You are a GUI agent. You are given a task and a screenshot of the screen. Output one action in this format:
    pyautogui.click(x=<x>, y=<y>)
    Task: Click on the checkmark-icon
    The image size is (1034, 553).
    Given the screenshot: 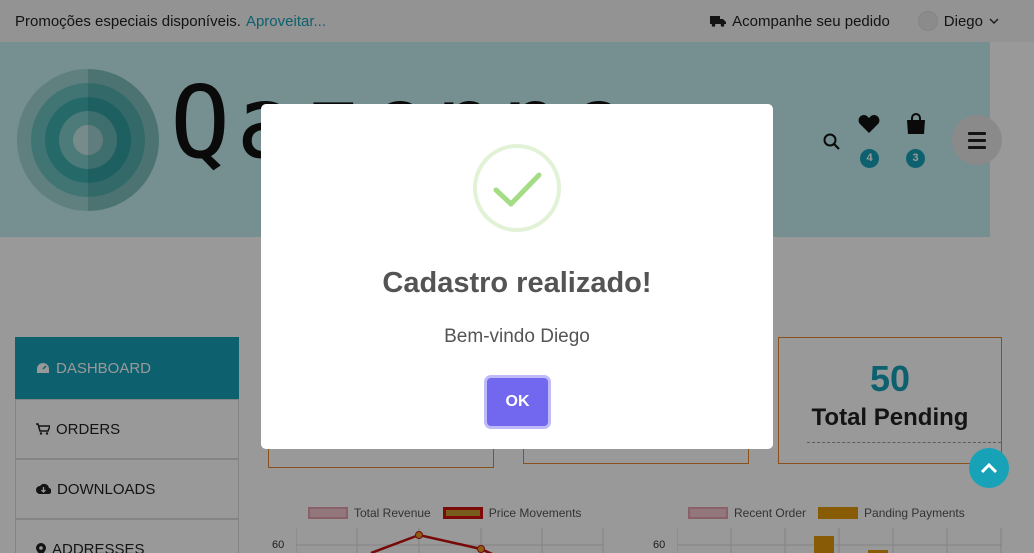 What is the action you would take?
    pyautogui.click(x=517, y=188)
    